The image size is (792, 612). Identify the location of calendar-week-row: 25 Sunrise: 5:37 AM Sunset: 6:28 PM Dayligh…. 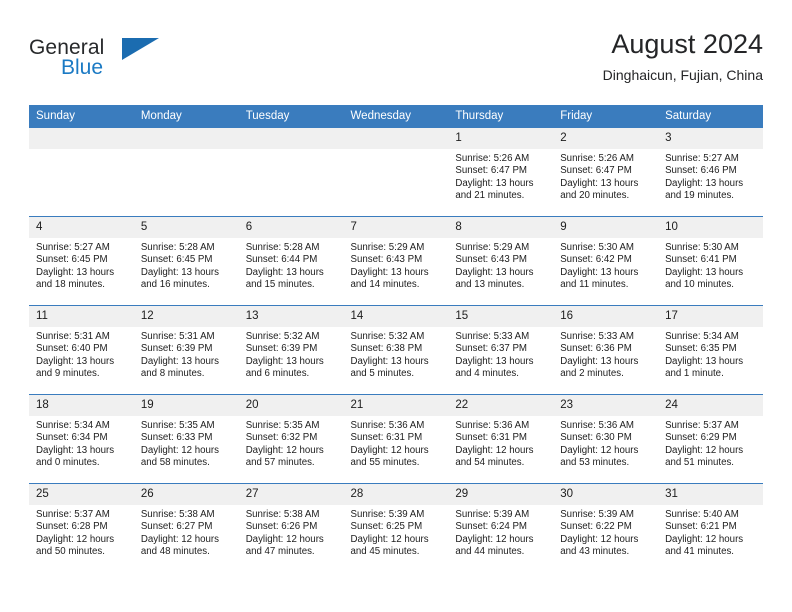
(396, 527).